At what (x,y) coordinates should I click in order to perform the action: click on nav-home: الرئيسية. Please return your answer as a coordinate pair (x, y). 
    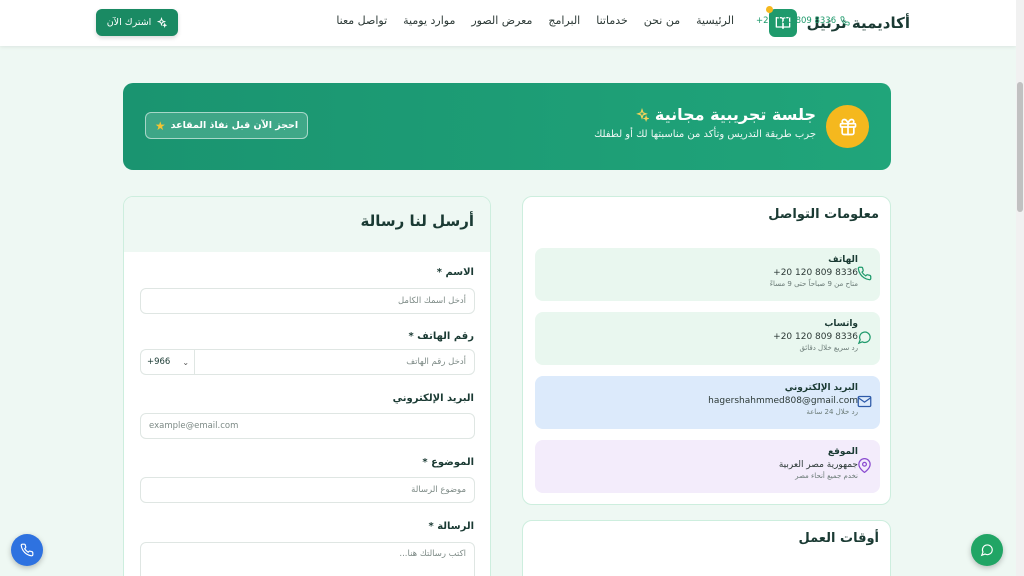
    Looking at the image, I should click on (715, 20).